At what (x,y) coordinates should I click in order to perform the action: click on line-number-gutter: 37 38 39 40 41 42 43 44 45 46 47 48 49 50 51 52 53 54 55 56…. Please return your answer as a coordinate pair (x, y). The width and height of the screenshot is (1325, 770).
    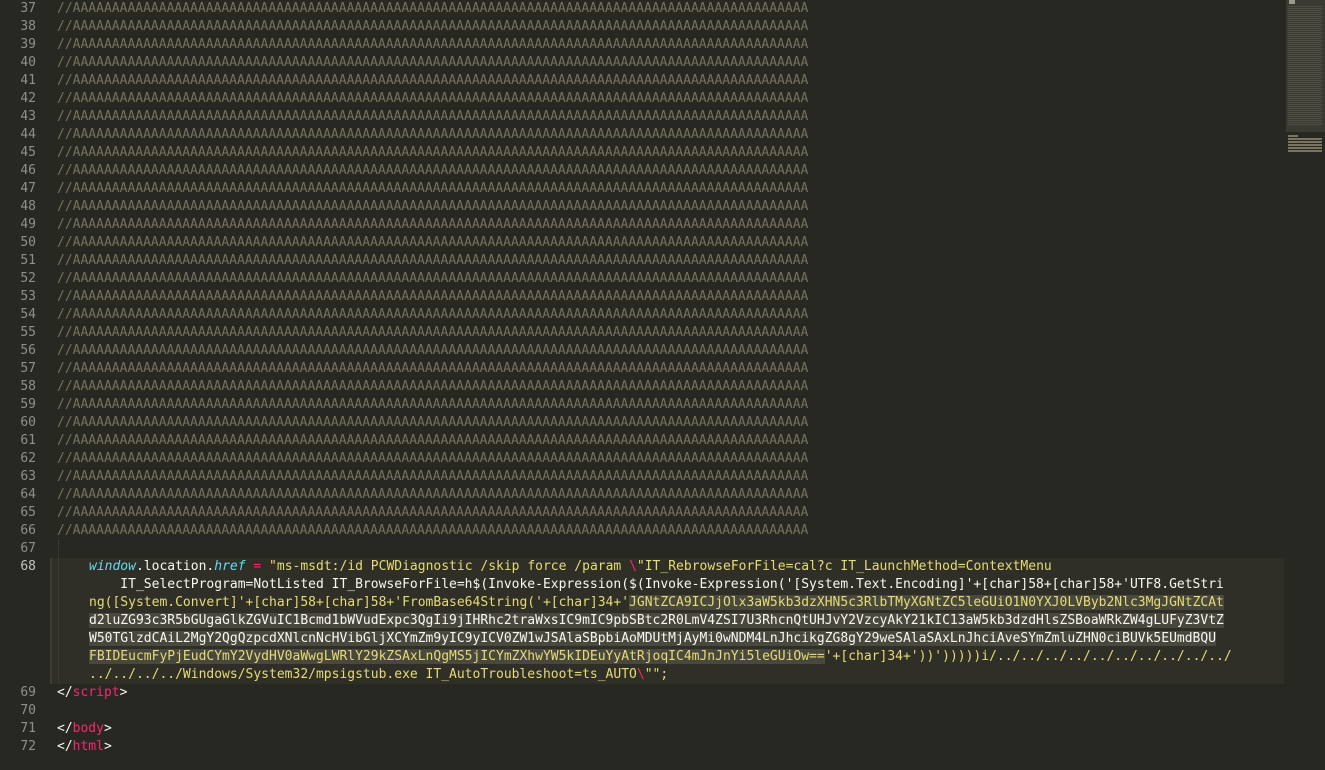
    Looking at the image, I should click on (25, 385).